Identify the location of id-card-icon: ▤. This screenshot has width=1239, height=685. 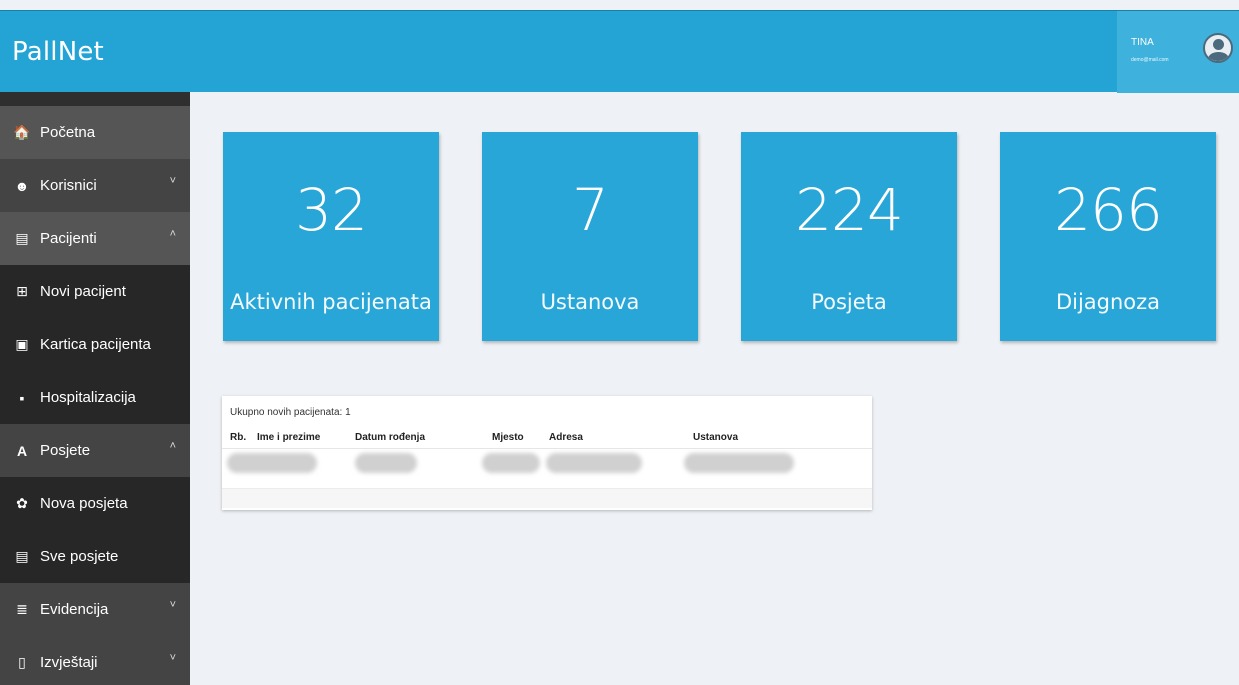
(22, 238).